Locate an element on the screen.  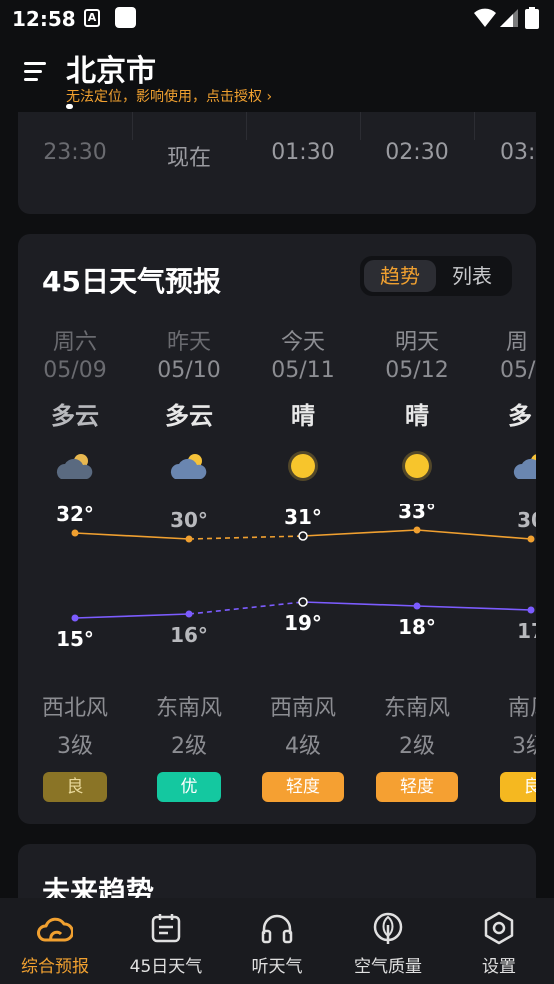
day-date: 05/09 is located at coordinates (75, 370).